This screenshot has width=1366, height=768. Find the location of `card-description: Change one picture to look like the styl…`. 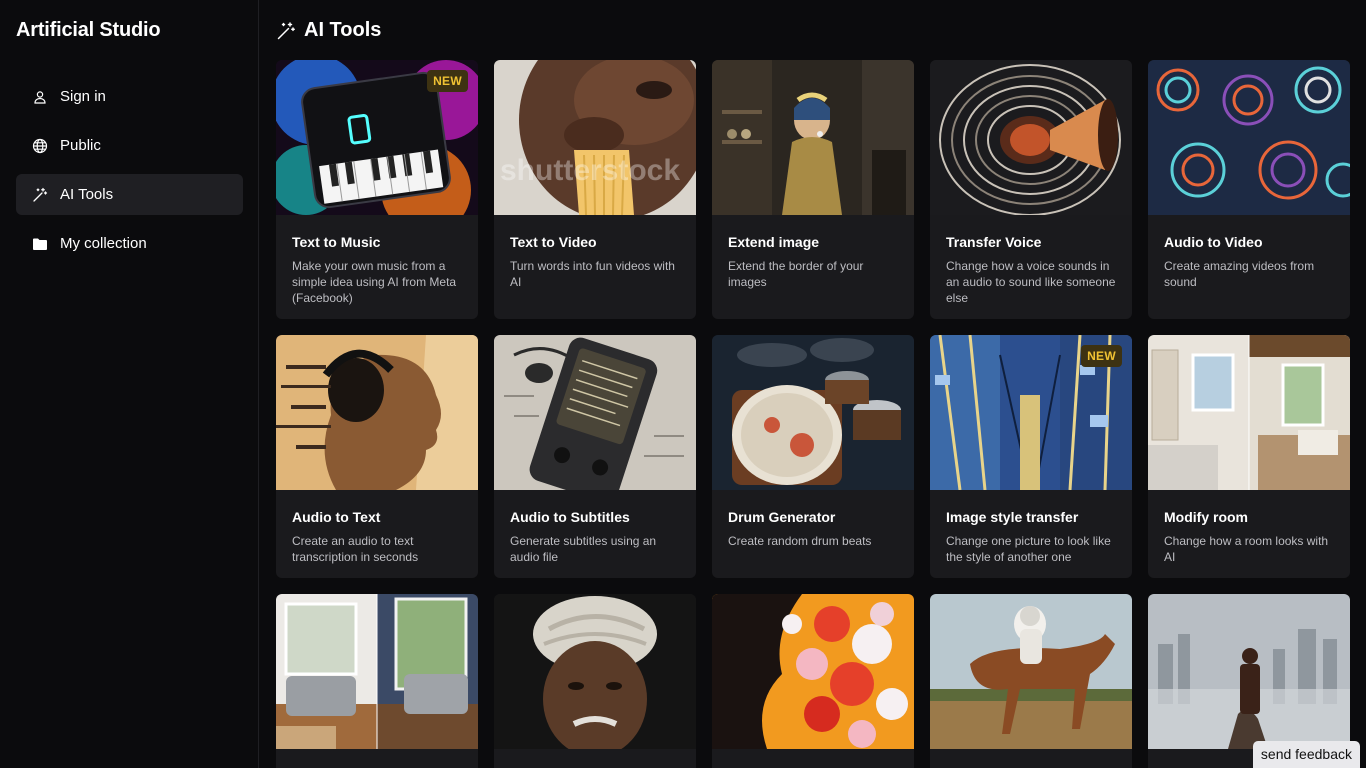

card-description: Change one picture to look like the styl… is located at coordinates (1028, 549).